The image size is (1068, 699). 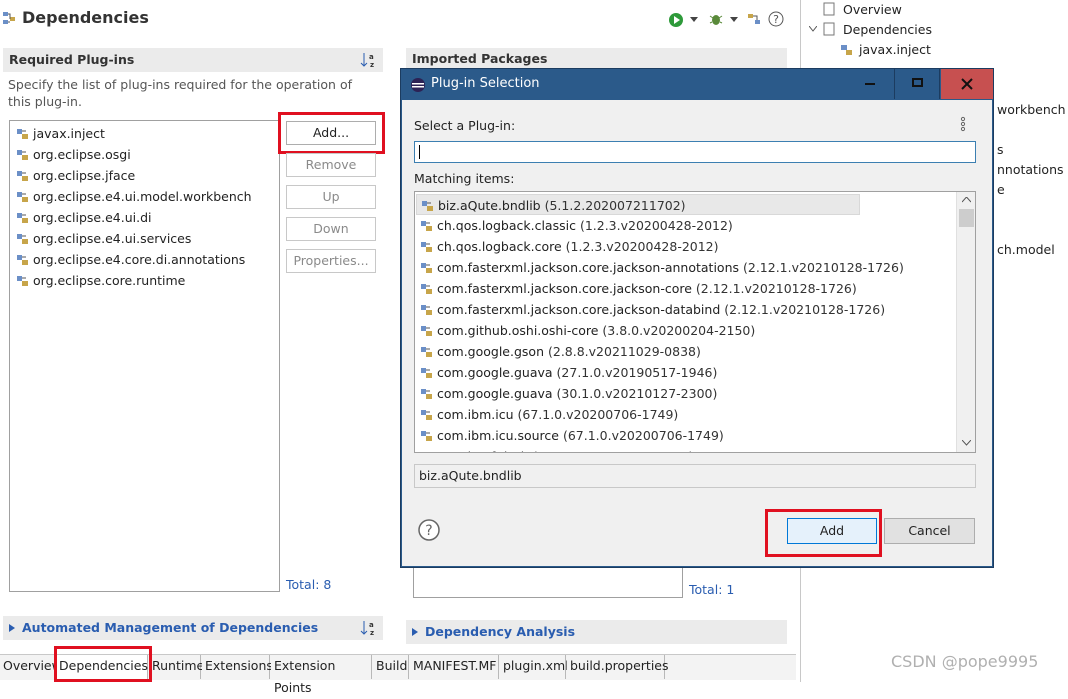 What do you see at coordinates (112, 238) in the screenshot?
I see `plugin-name: org.eclipse.e4.ui.services` at bounding box center [112, 238].